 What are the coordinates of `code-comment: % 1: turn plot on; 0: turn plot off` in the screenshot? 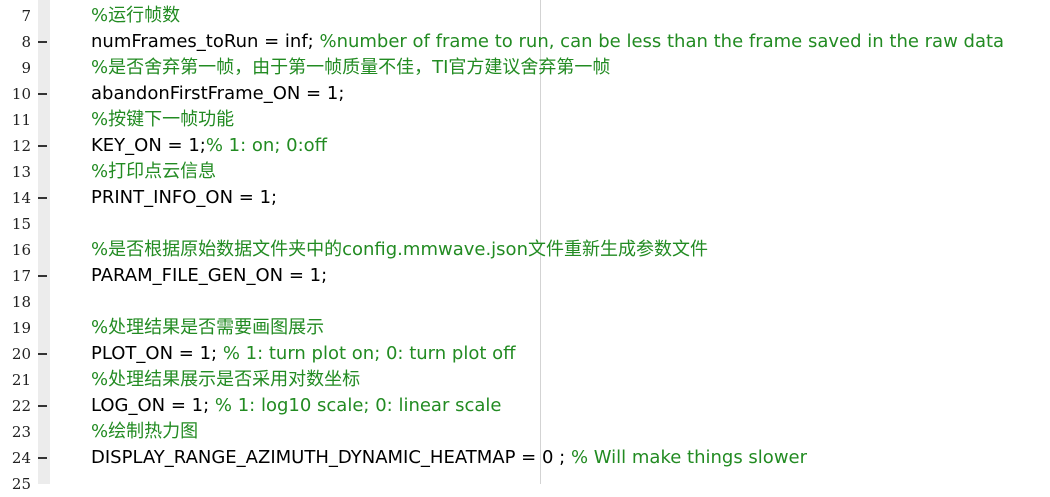 It's located at (369, 353).